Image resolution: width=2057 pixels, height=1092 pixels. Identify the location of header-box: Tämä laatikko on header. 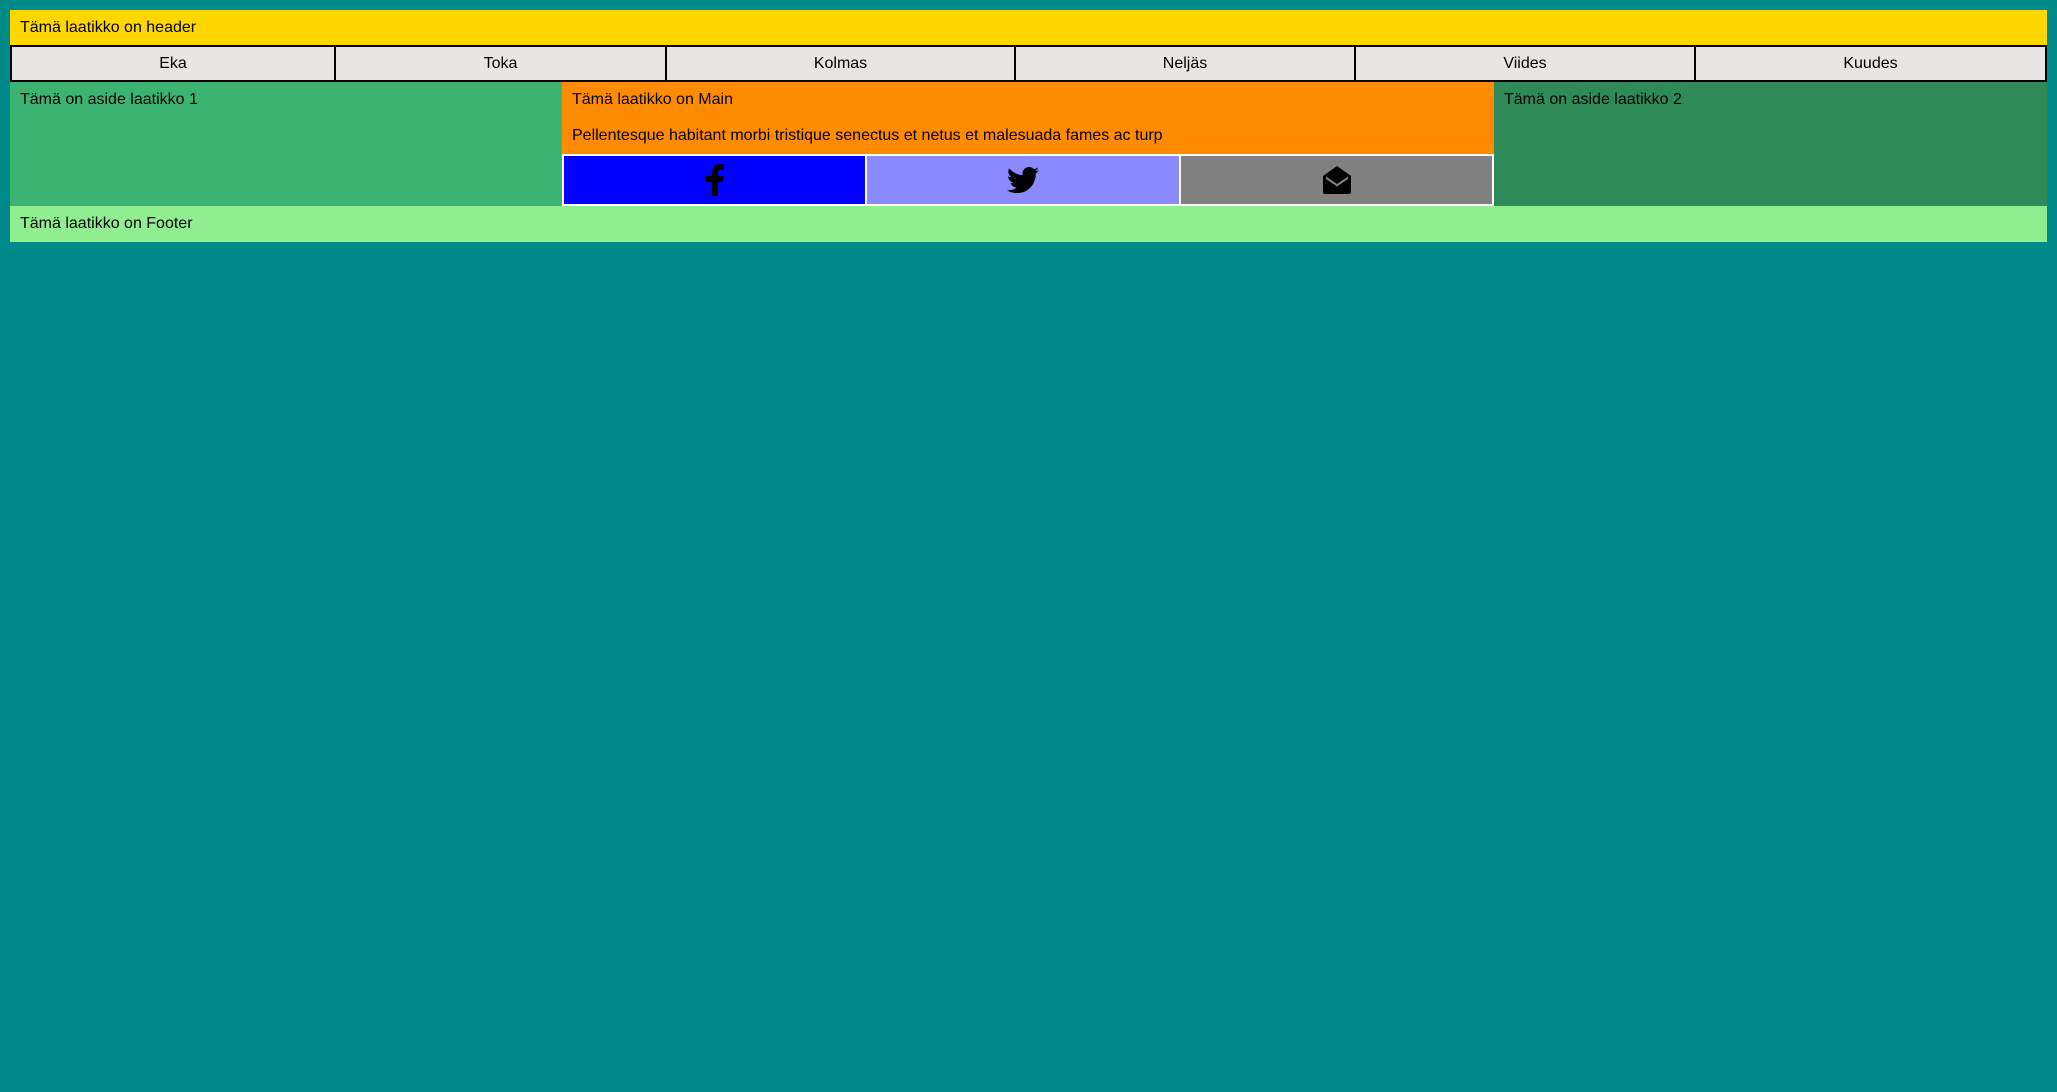
(1028, 27).